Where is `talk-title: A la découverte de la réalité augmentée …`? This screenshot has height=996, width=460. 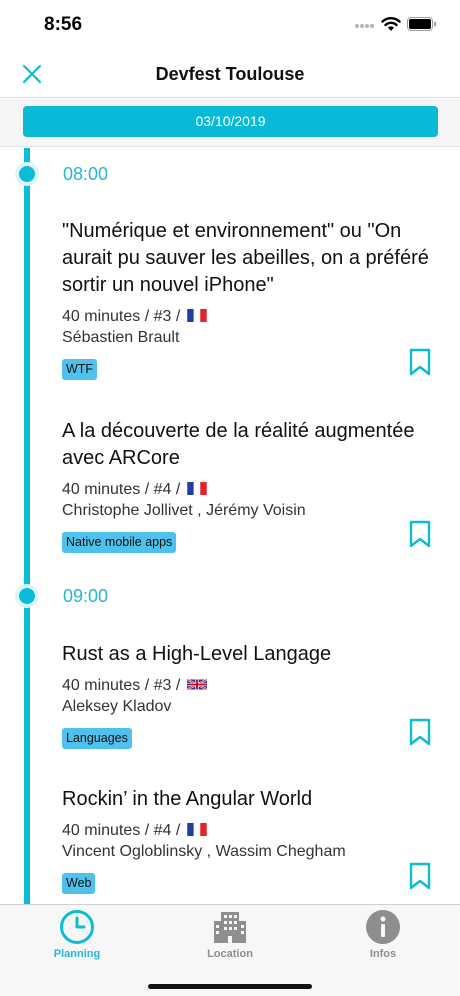 talk-title: A la découverte de la réalité augmentée … is located at coordinates (238, 444).